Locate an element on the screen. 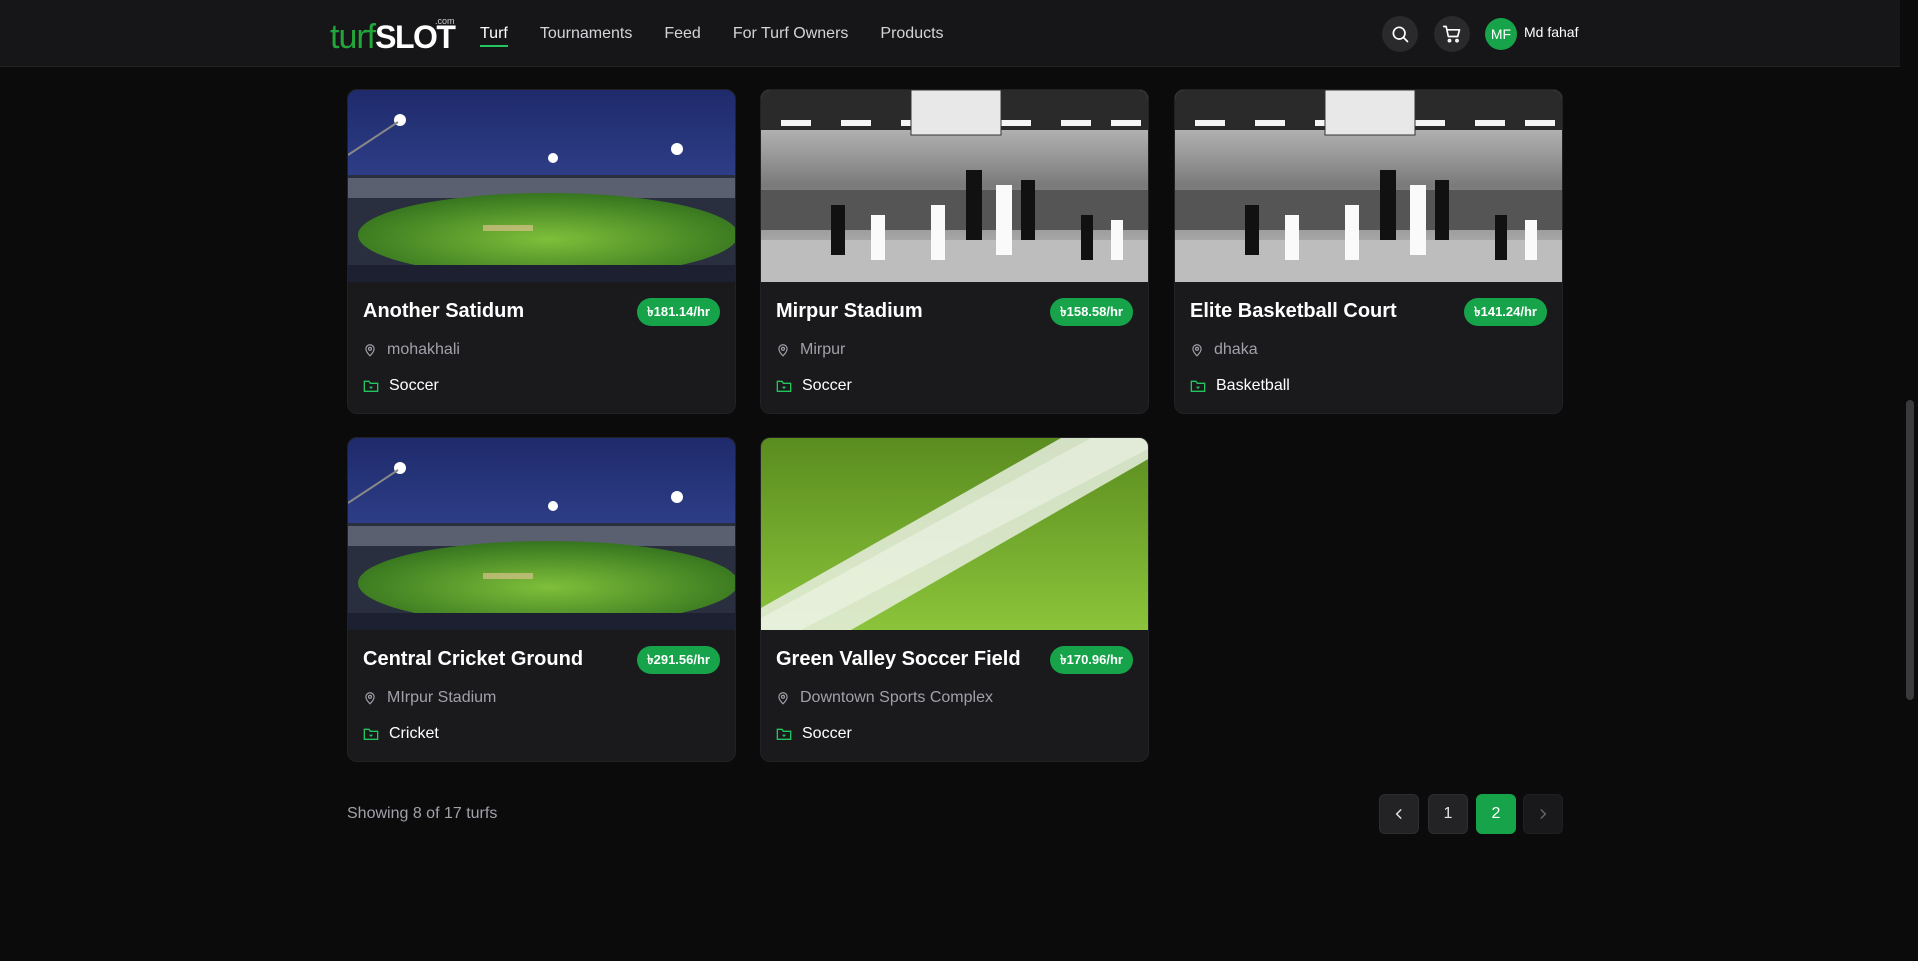  turf-sport: Cricket is located at coordinates (414, 733).